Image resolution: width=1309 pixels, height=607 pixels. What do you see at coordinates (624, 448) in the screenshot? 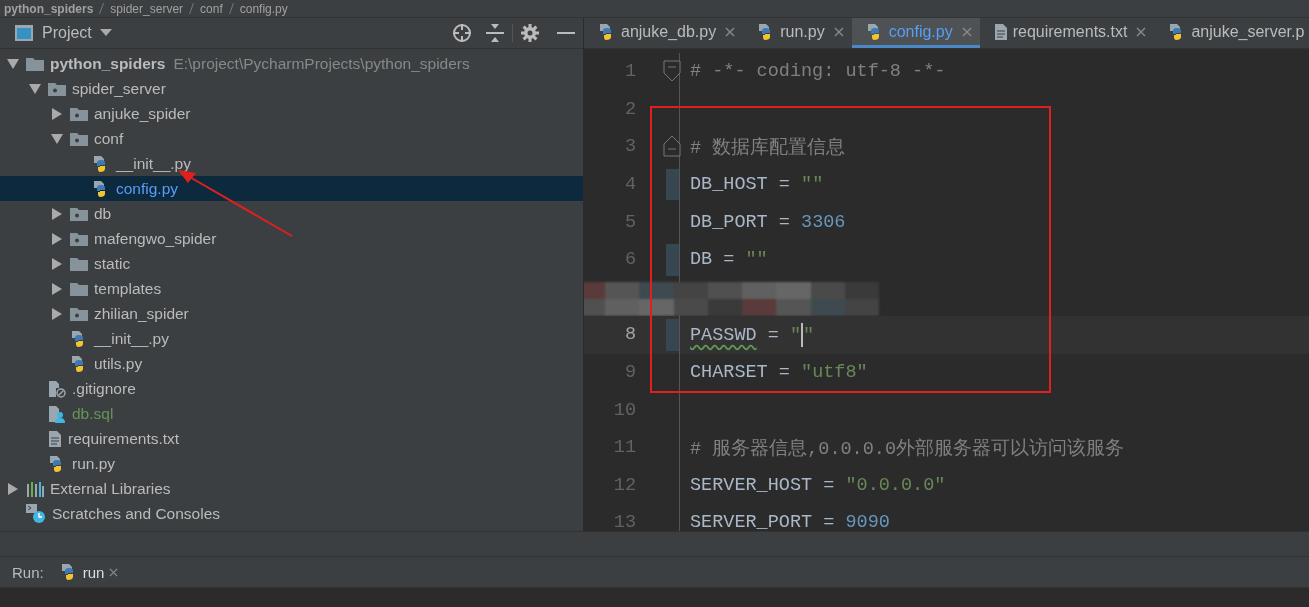
I see `line-number: 11` at bounding box center [624, 448].